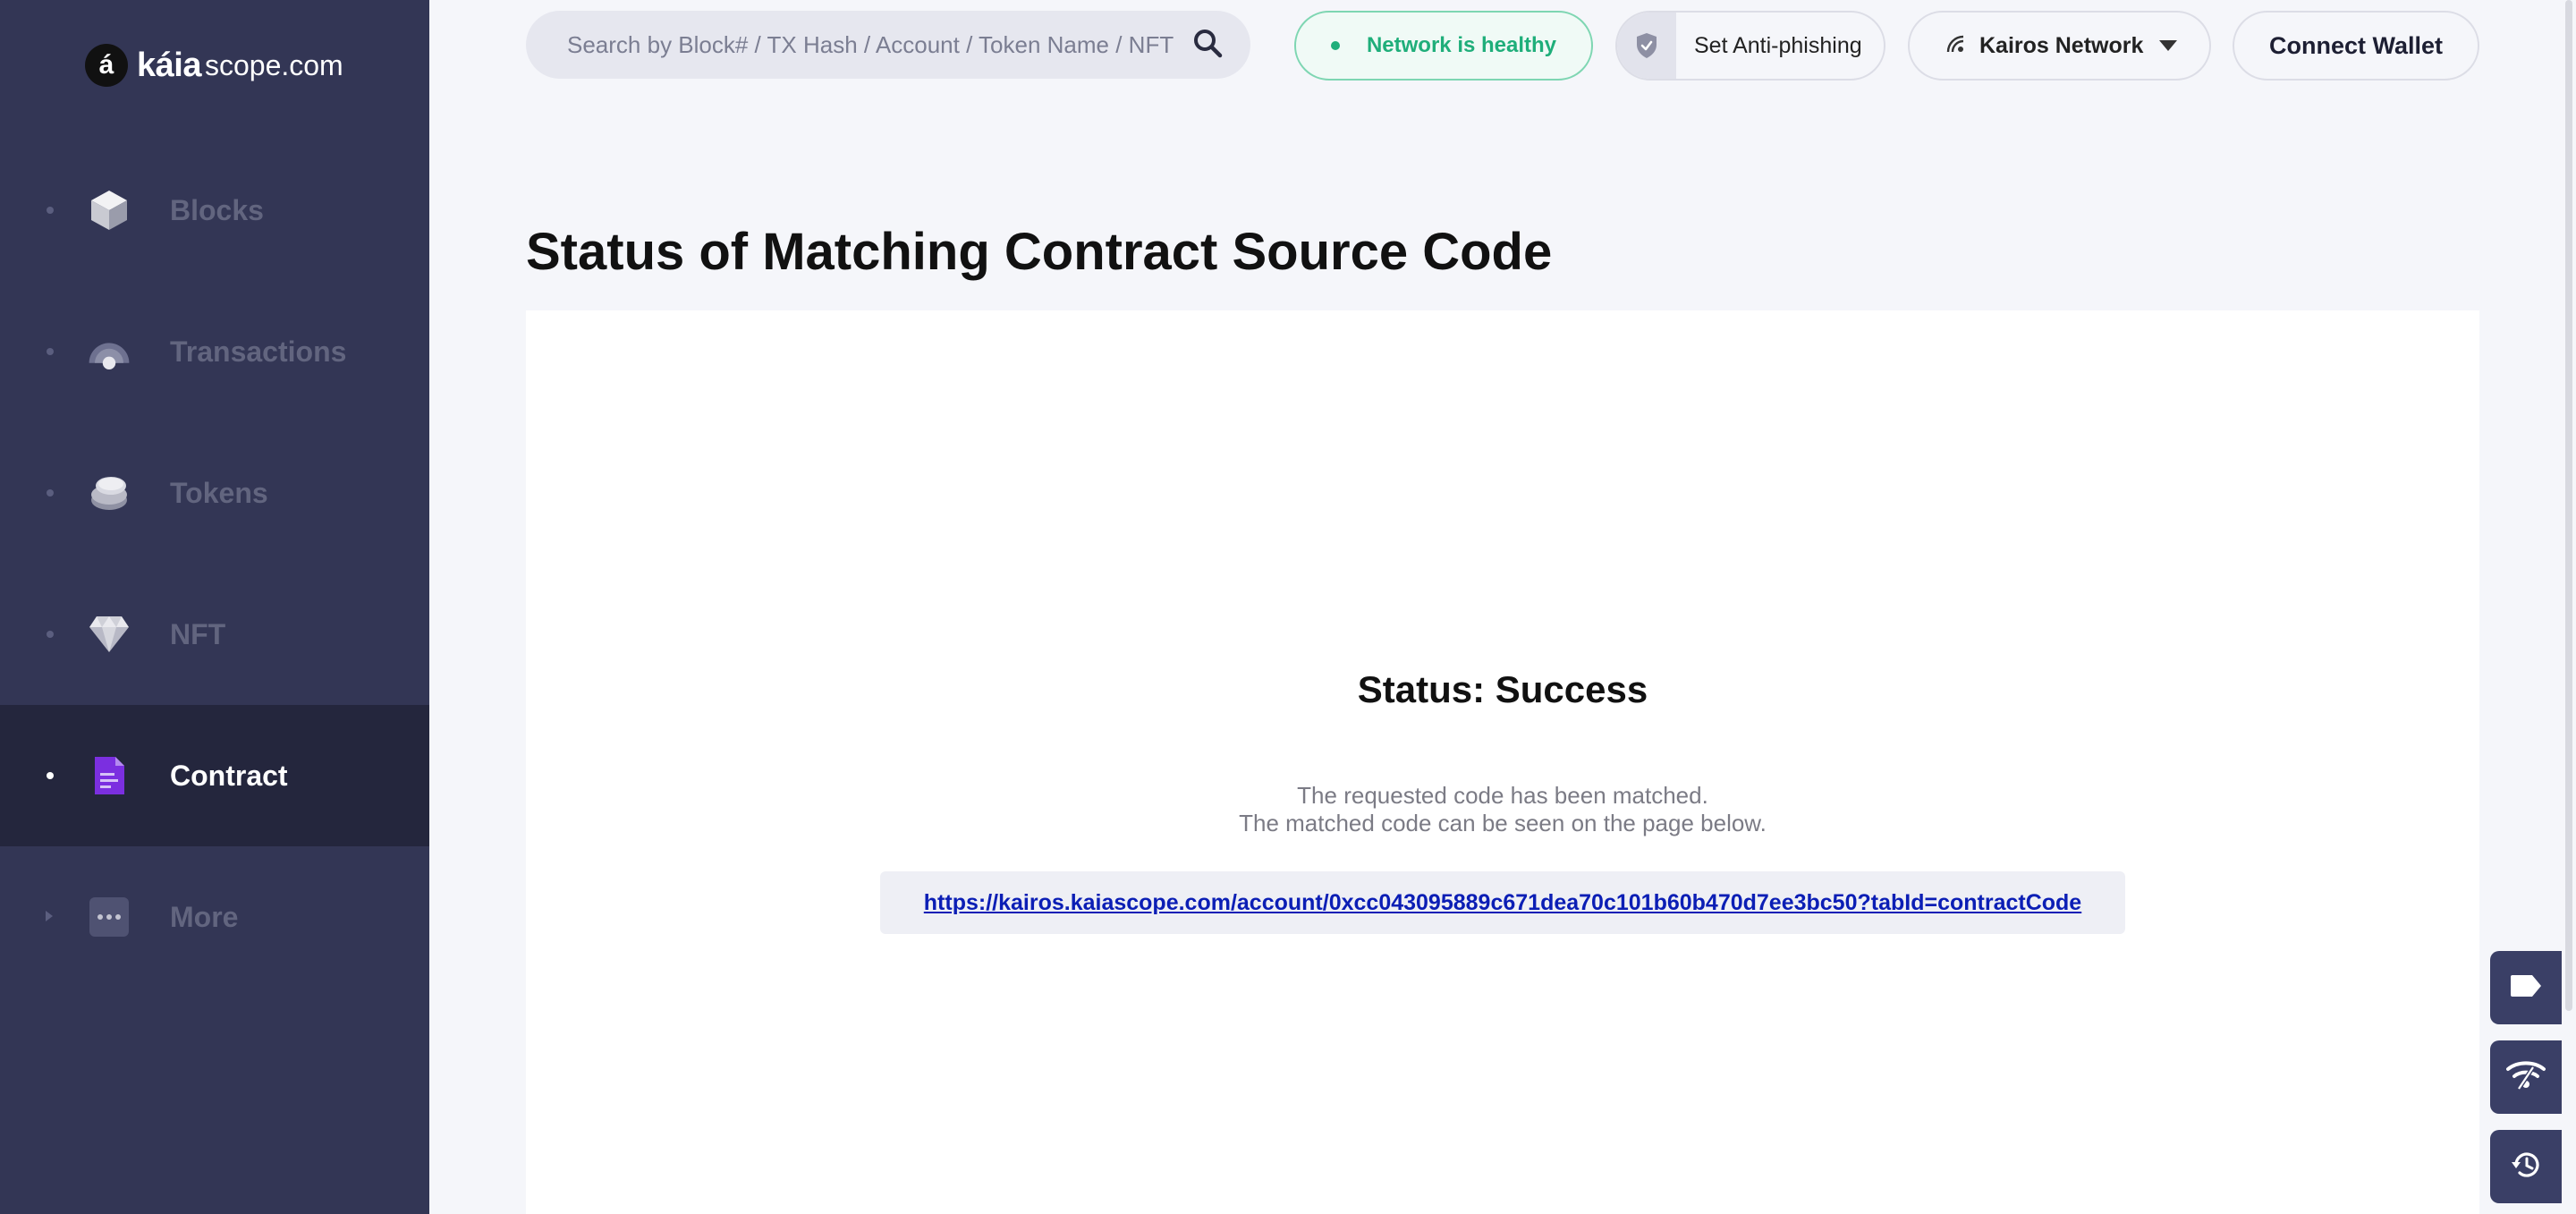  Describe the element at coordinates (258, 352) in the screenshot. I see `sidebar-item-label: Transactions` at that location.